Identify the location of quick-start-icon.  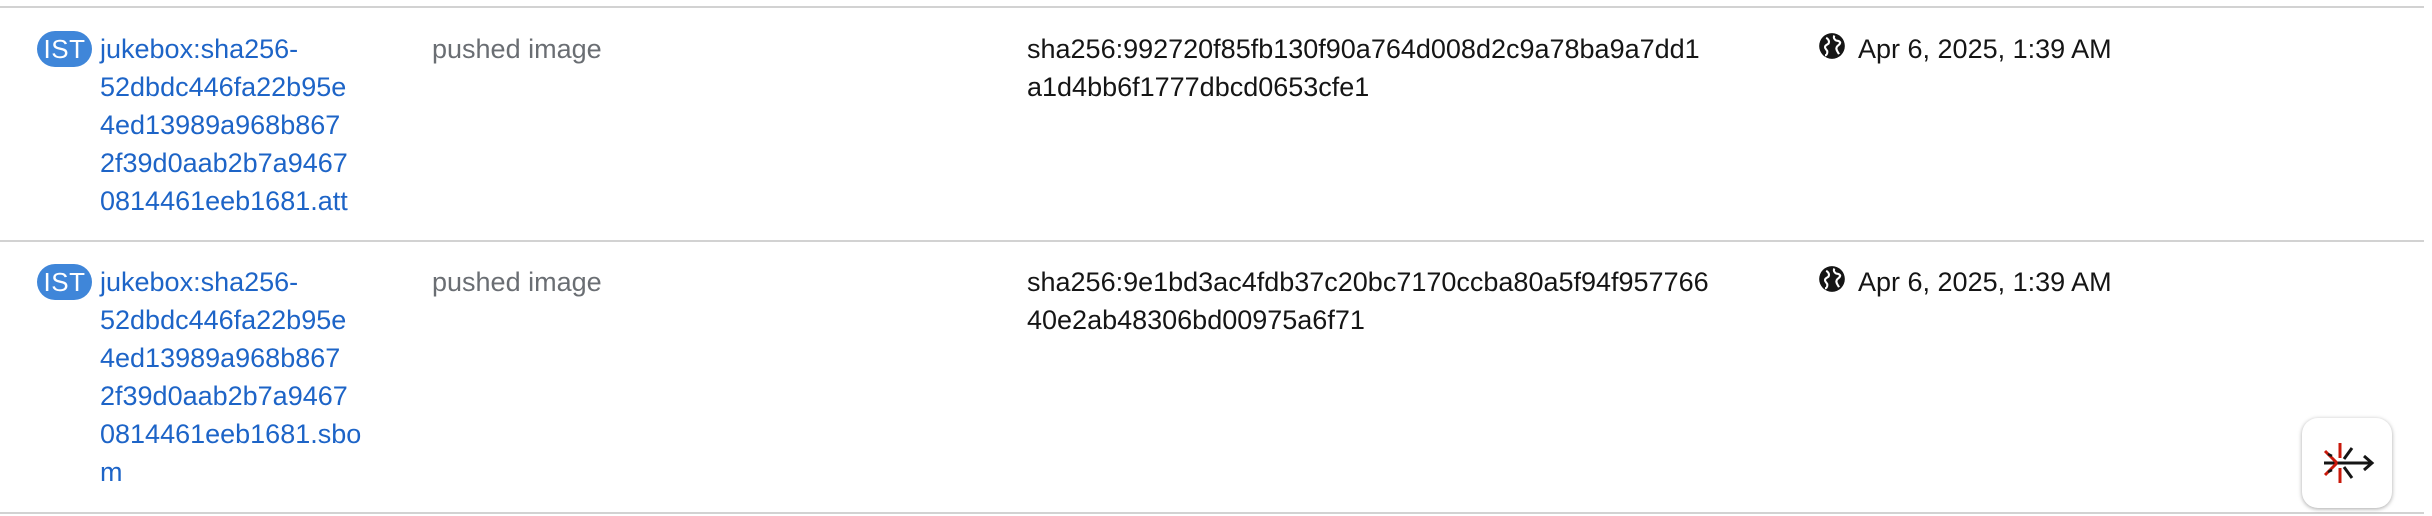
(2349, 463).